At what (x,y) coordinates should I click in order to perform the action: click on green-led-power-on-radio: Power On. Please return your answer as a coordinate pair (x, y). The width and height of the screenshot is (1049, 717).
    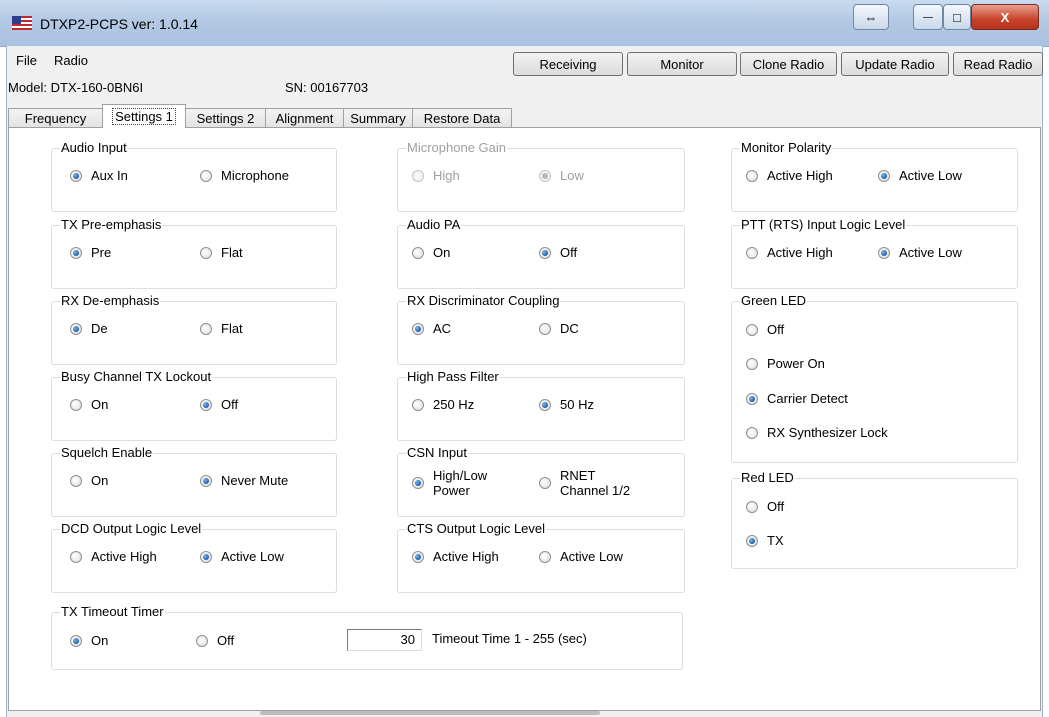
    Looking at the image, I should click on (785, 363).